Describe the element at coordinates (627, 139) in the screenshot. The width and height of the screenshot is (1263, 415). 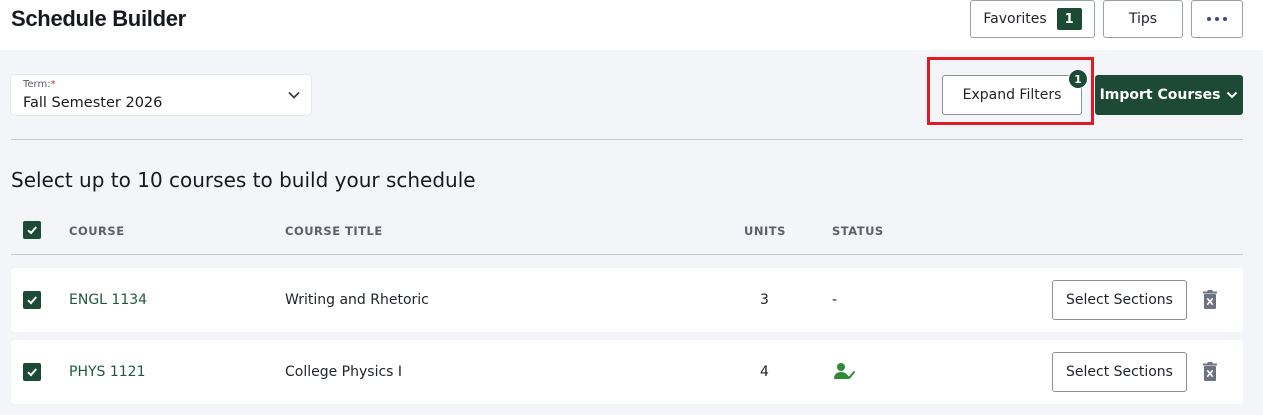
I see `section-divider` at that location.